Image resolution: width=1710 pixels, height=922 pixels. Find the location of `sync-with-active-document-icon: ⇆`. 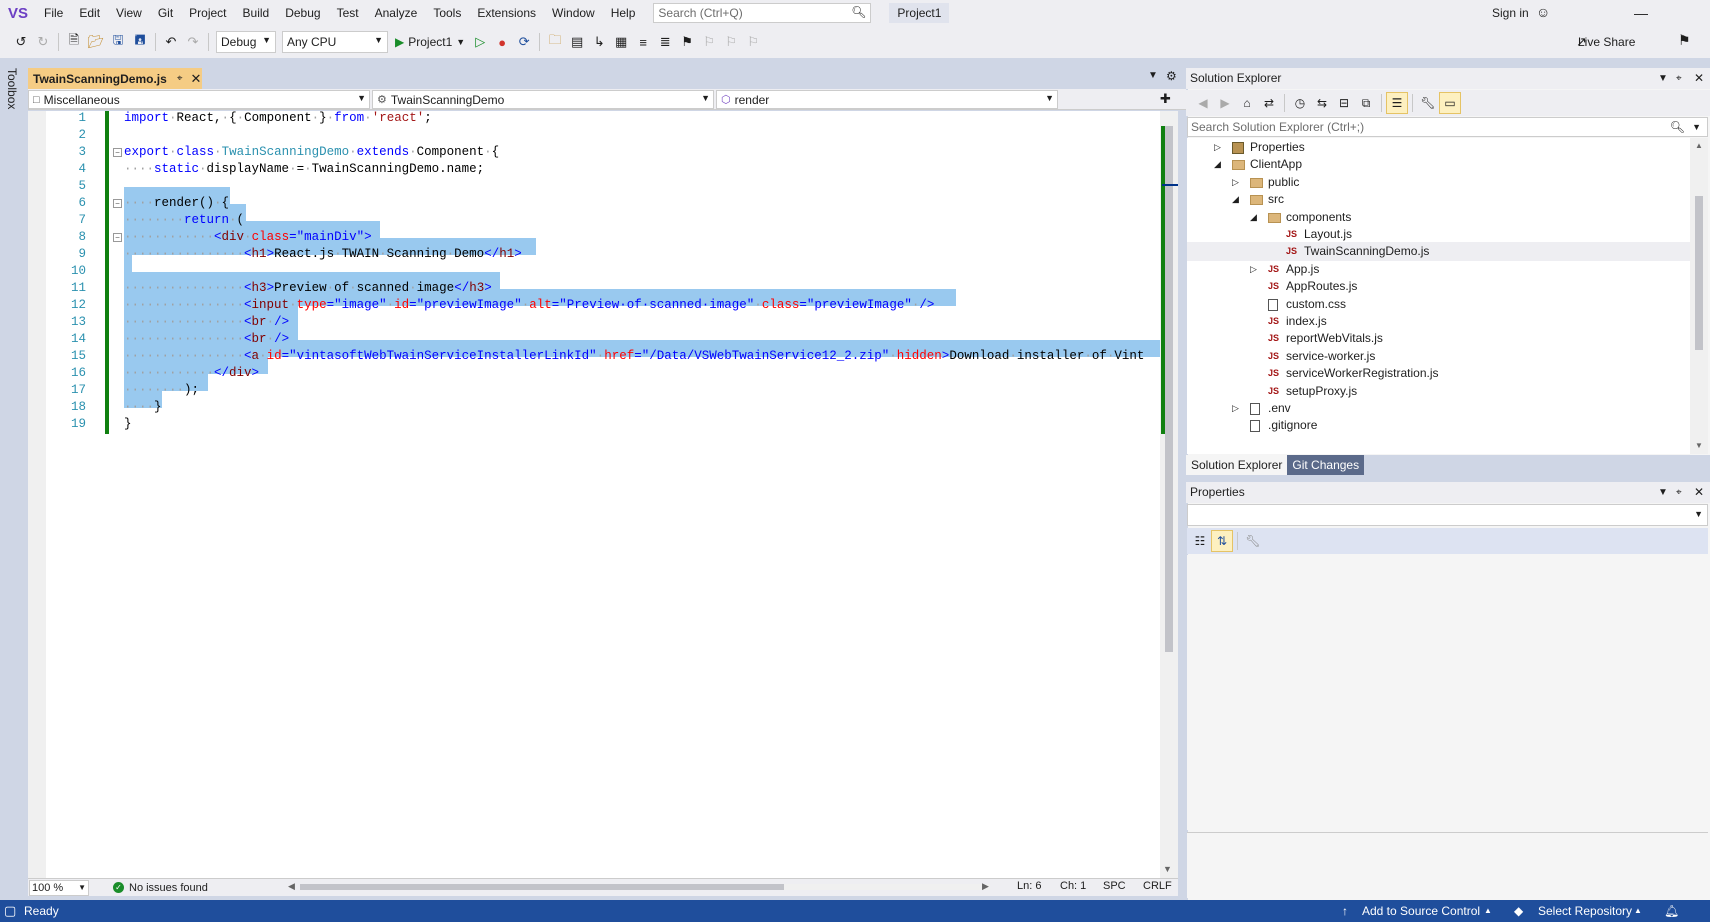

sync-with-active-document-icon: ⇆ is located at coordinates (1322, 103).